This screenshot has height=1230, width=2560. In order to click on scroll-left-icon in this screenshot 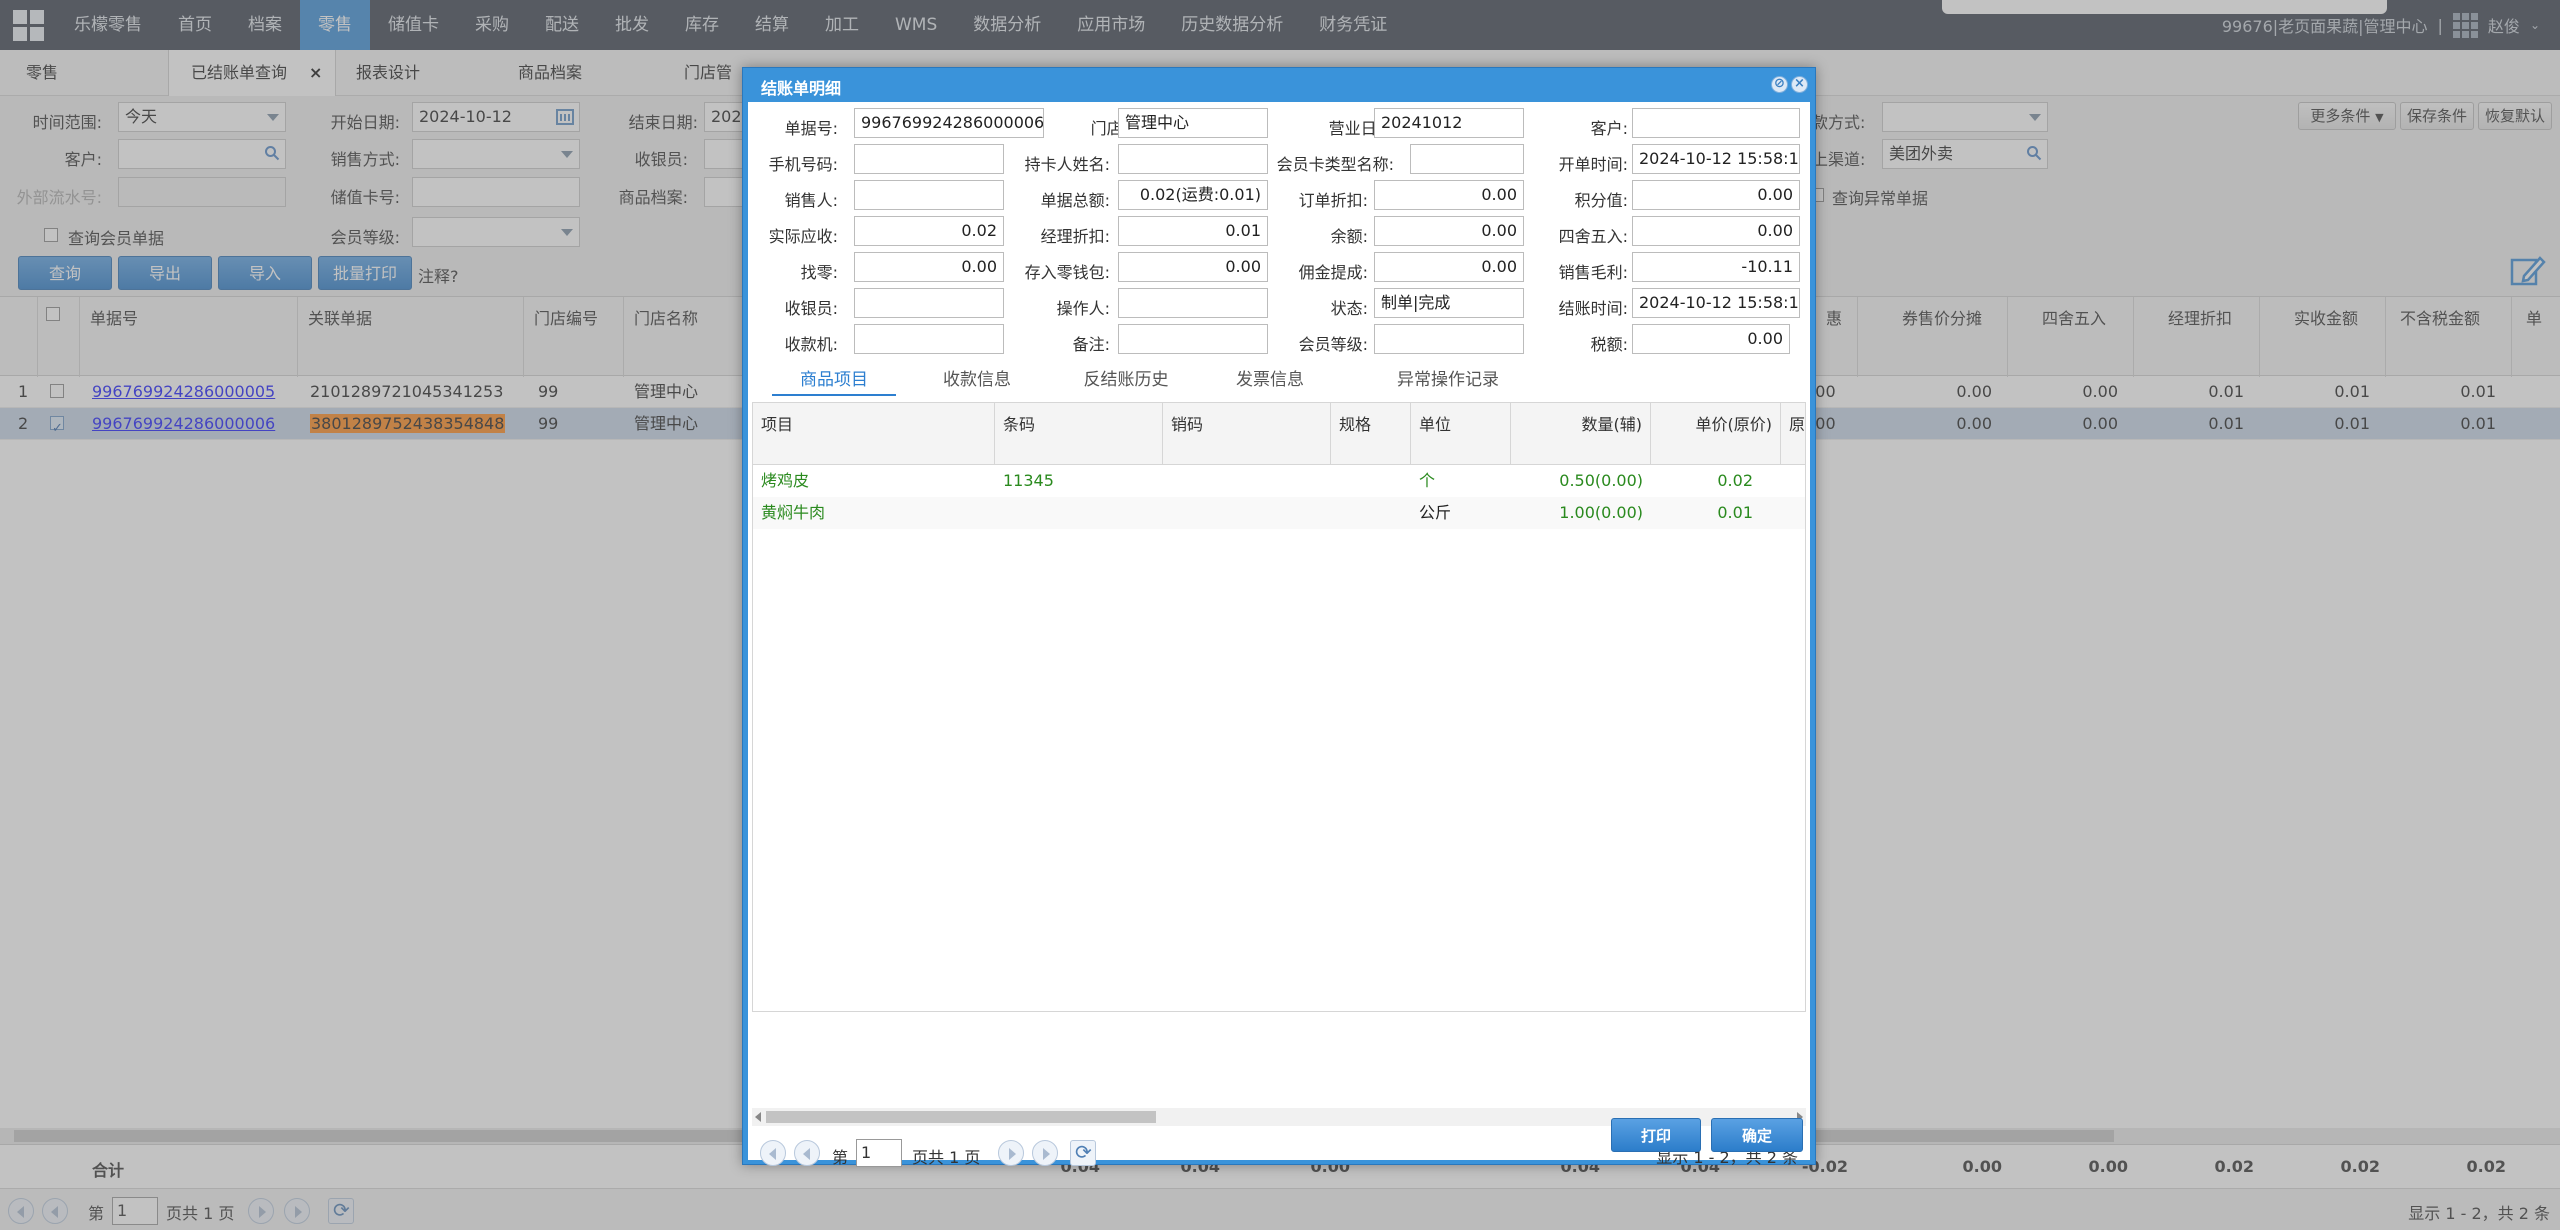, I will do `click(758, 1117)`.